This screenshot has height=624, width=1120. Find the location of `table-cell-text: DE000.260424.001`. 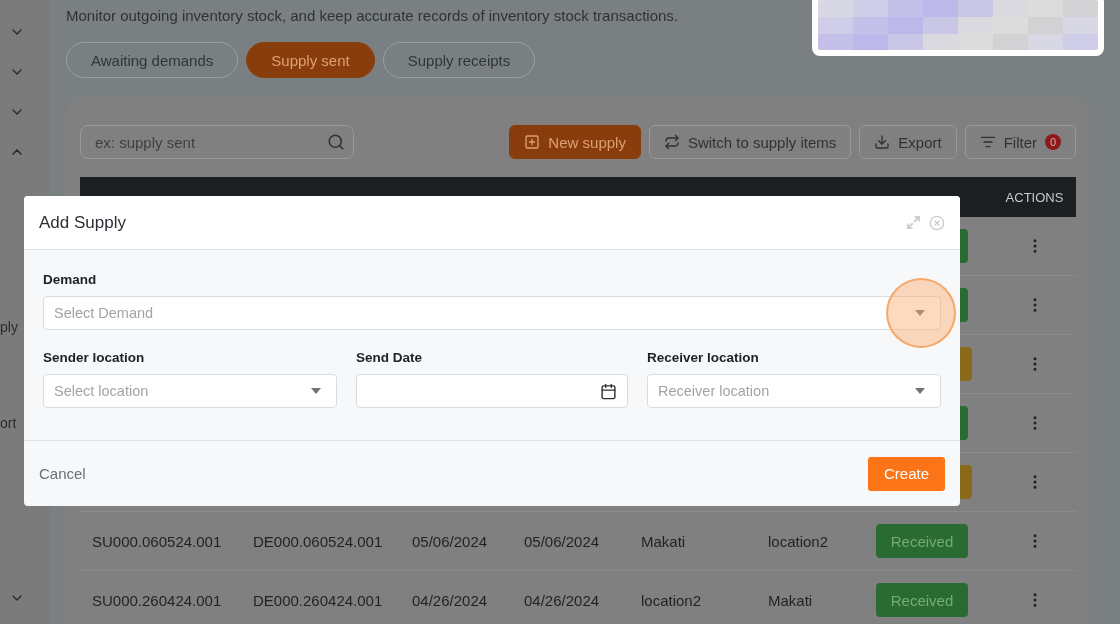

table-cell-text: DE000.260424.001 is located at coordinates (318, 600).